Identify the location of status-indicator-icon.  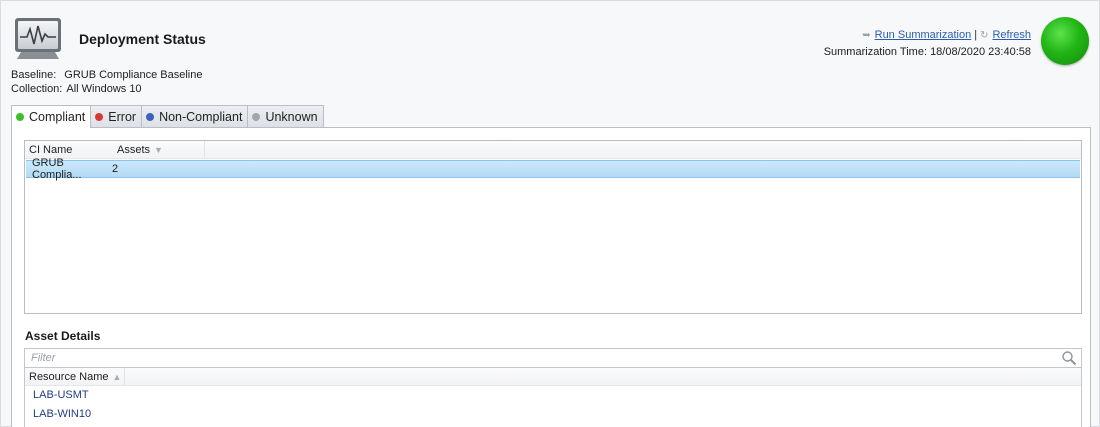
(1065, 41).